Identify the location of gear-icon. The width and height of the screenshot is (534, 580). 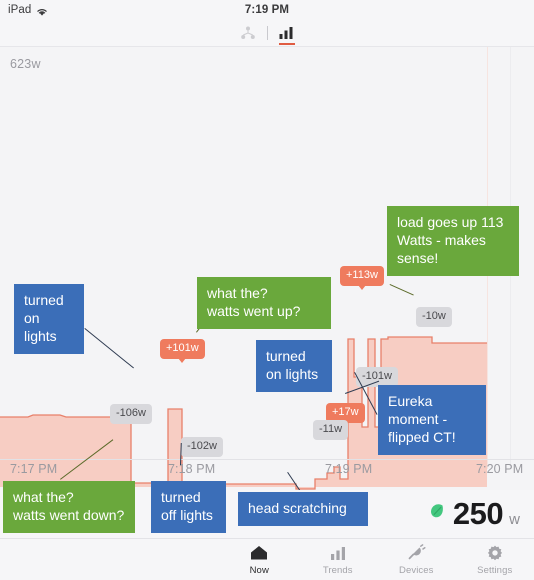
(495, 553).